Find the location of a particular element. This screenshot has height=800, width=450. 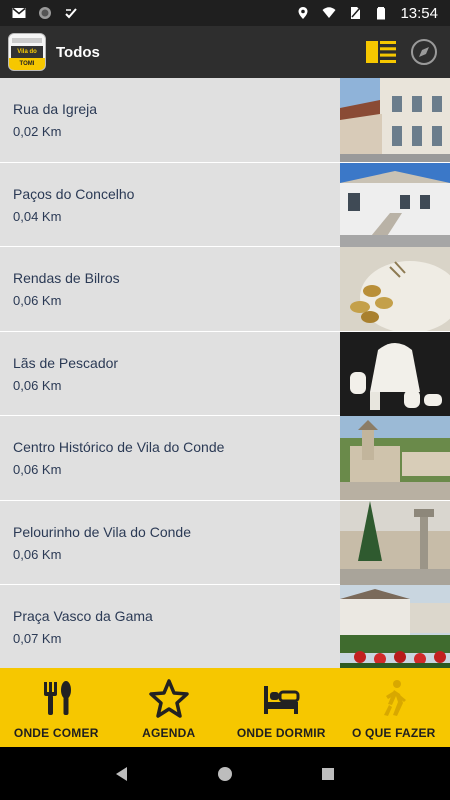

no-sim-icon is located at coordinates (355, 13).